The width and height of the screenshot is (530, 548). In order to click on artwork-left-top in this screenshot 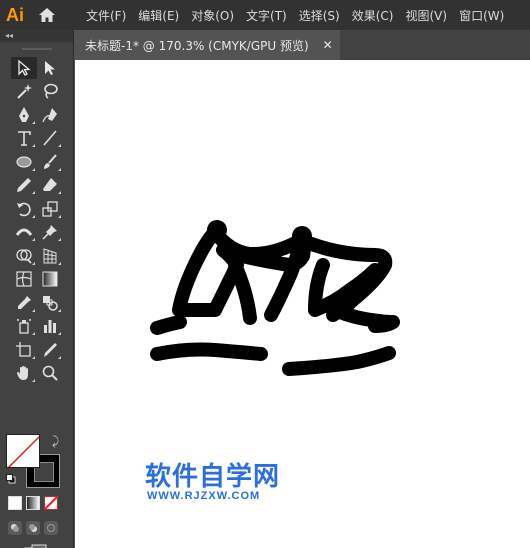, I will do `click(258, 243)`.